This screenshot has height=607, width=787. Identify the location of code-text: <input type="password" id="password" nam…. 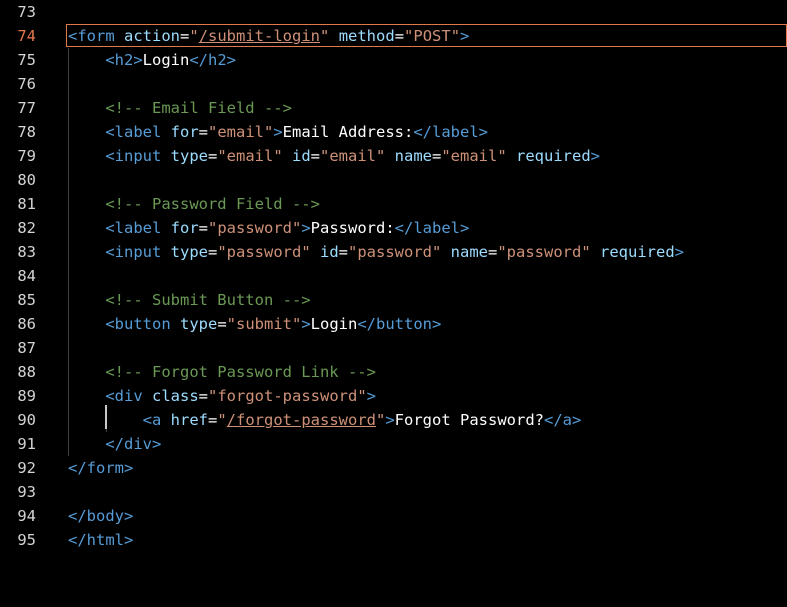
(376, 252).